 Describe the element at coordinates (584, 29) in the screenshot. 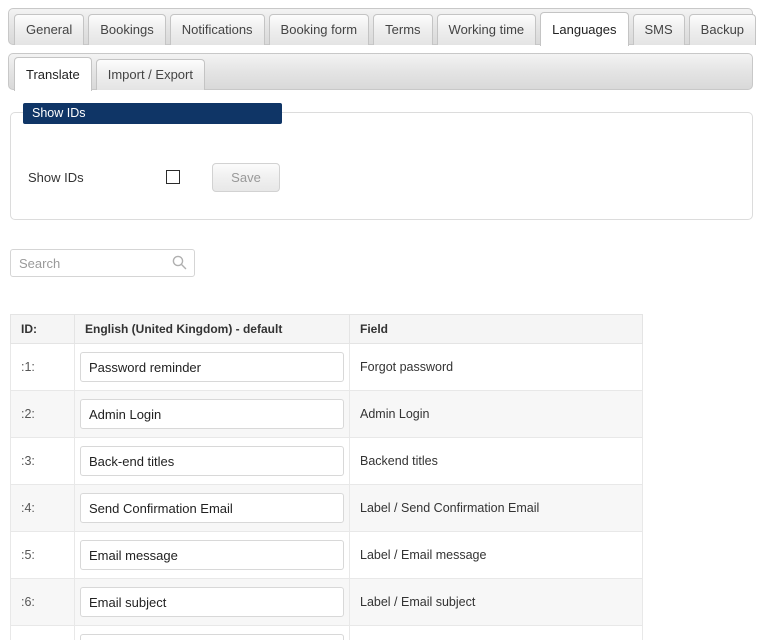

I see `tab-languages: Languages` at that location.